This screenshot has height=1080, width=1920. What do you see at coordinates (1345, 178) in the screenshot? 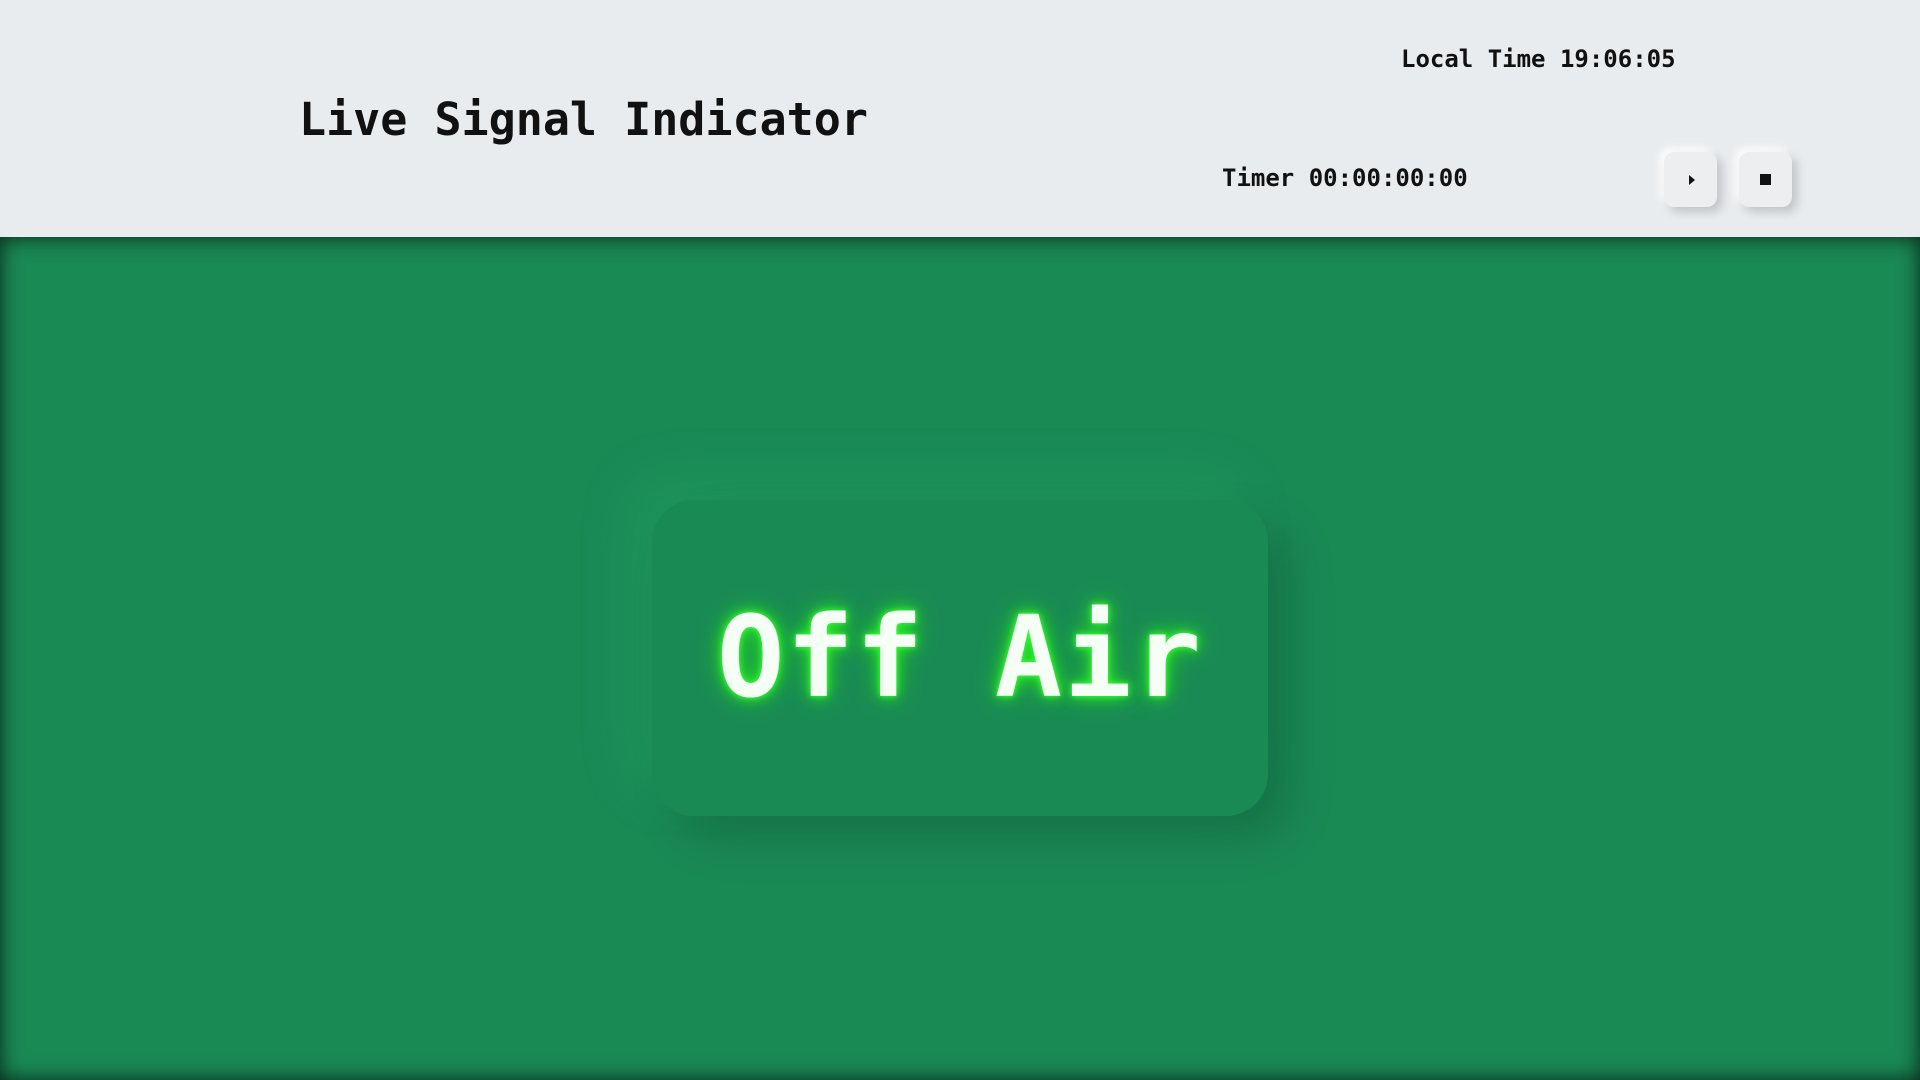
I see `timer-display: Timer 00:00:00:00` at bounding box center [1345, 178].